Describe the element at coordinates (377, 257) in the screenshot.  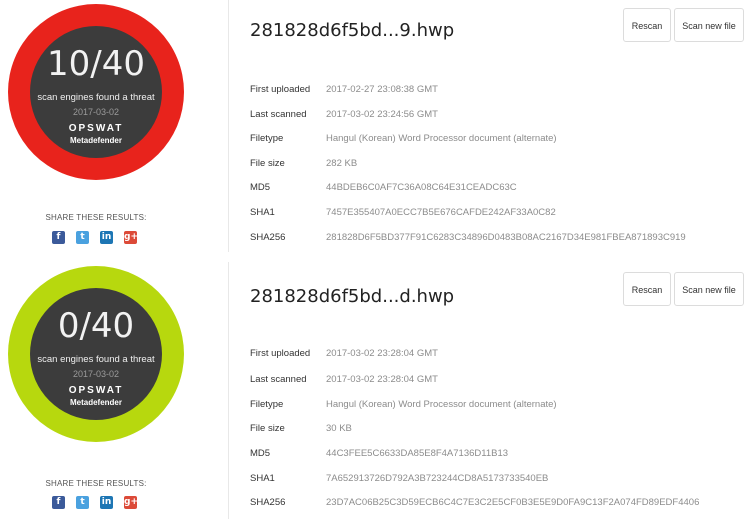
I see `card-separator` at that location.